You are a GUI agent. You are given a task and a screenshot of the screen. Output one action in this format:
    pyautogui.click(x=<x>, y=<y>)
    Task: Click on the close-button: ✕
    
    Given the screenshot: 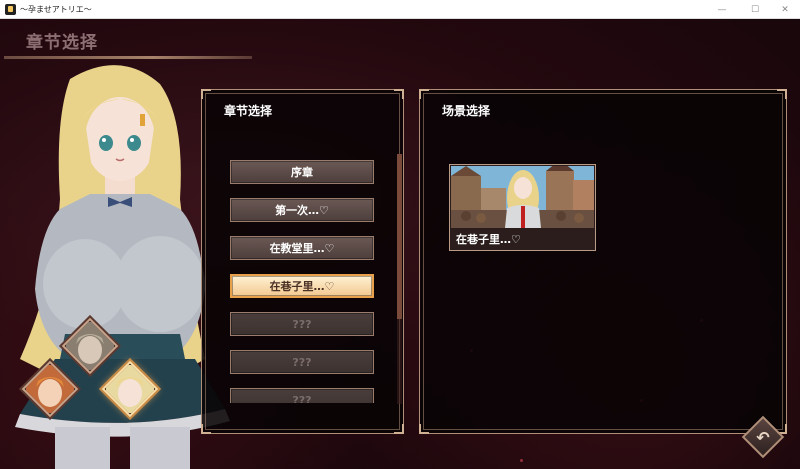 What is the action you would take?
    pyautogui.click(x=785, y=9)
    